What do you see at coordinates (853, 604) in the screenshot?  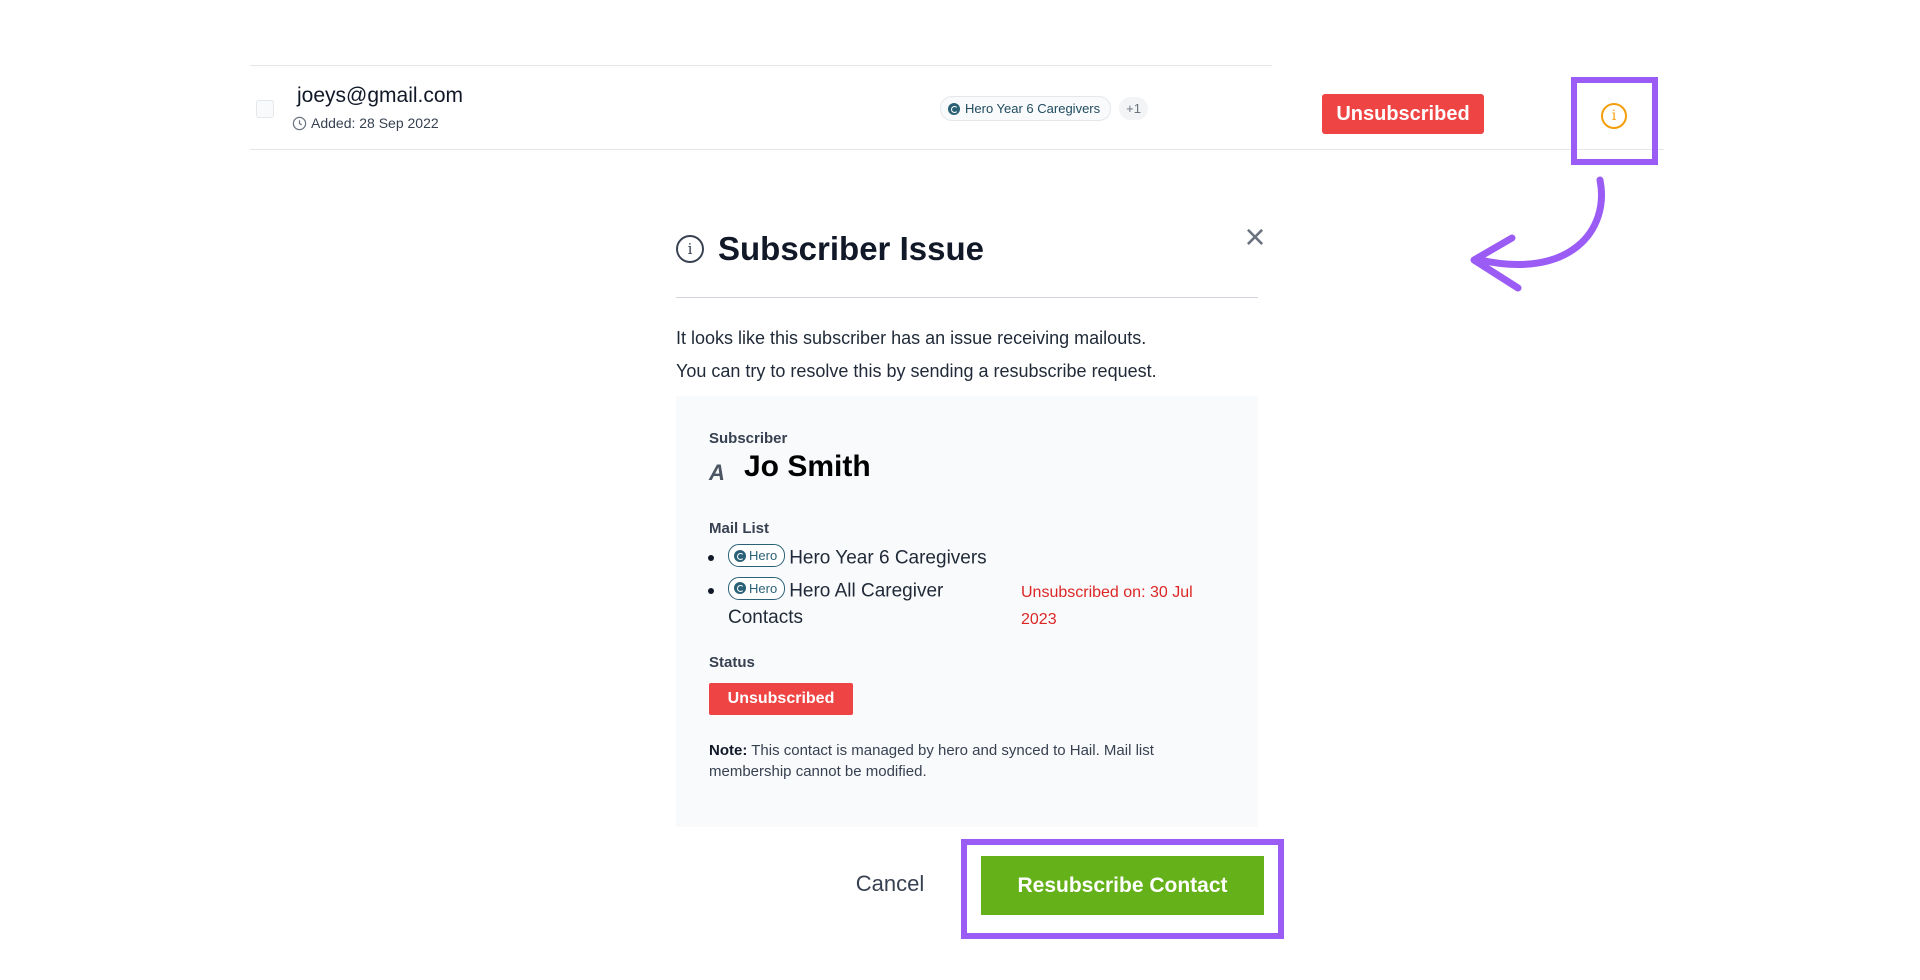 I see `mail-list-entry: Hero Hero All Caregiver Contacts` at bounding box center [853, 604].